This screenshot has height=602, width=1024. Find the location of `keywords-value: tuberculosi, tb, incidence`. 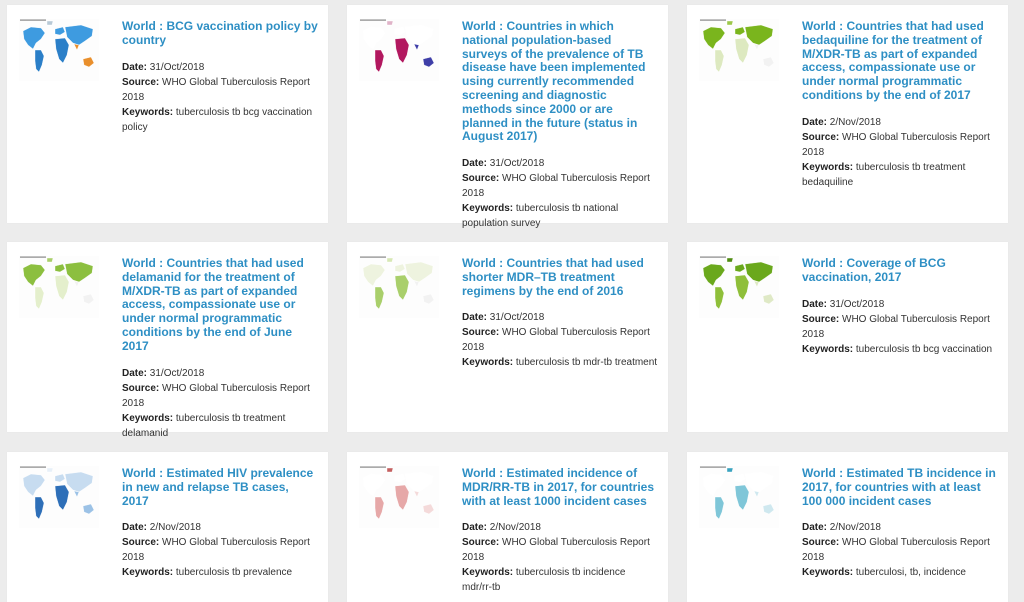

keywords-value: tuberculosi, tb, incidence is located at coordinates (910, 573).